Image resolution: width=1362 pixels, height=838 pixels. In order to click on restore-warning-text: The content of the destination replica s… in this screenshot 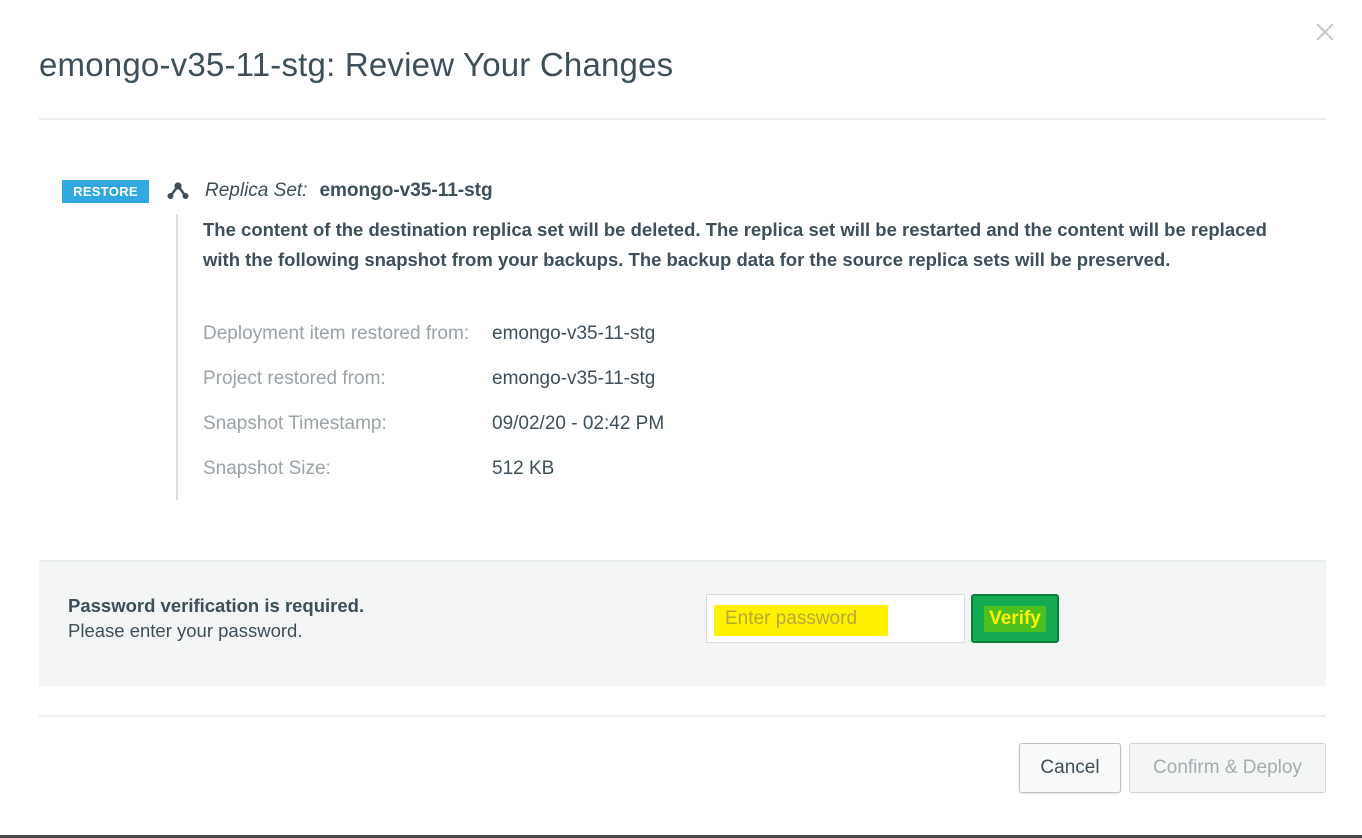, I will do `click(735, 244)`.